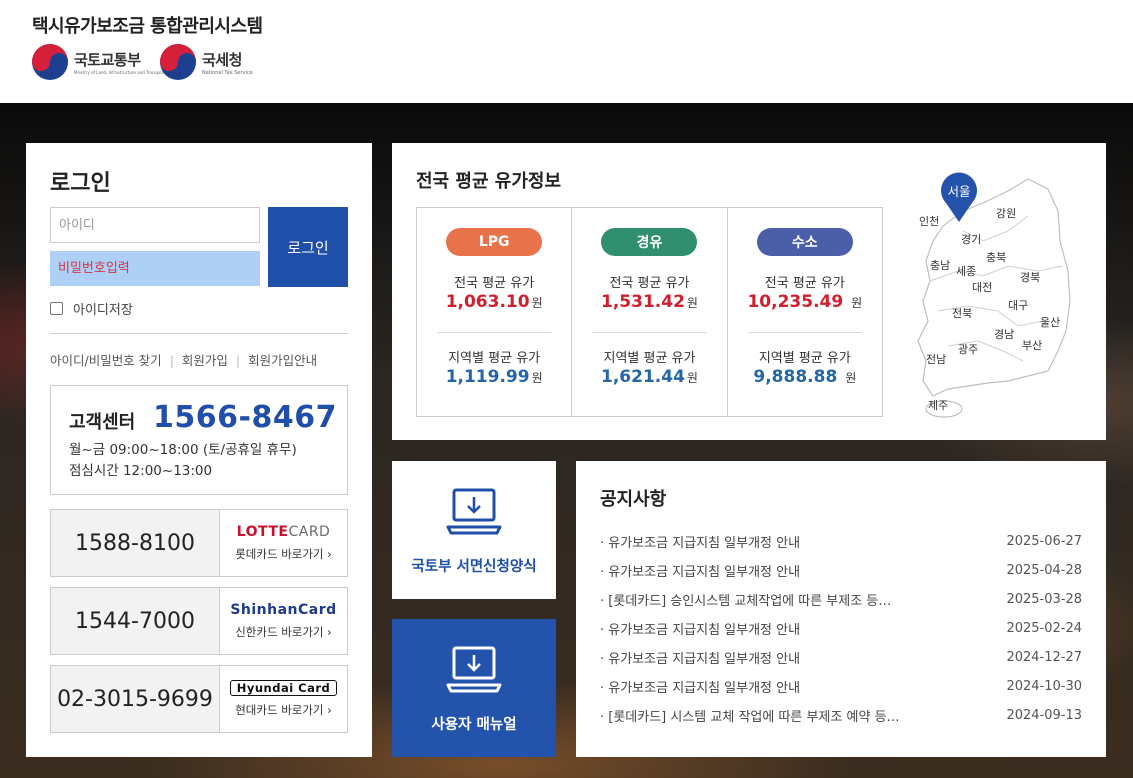 The image size is (1133, 778). I want to click on application-form-download: 국토부 서면신청양식, so click(474, 530).